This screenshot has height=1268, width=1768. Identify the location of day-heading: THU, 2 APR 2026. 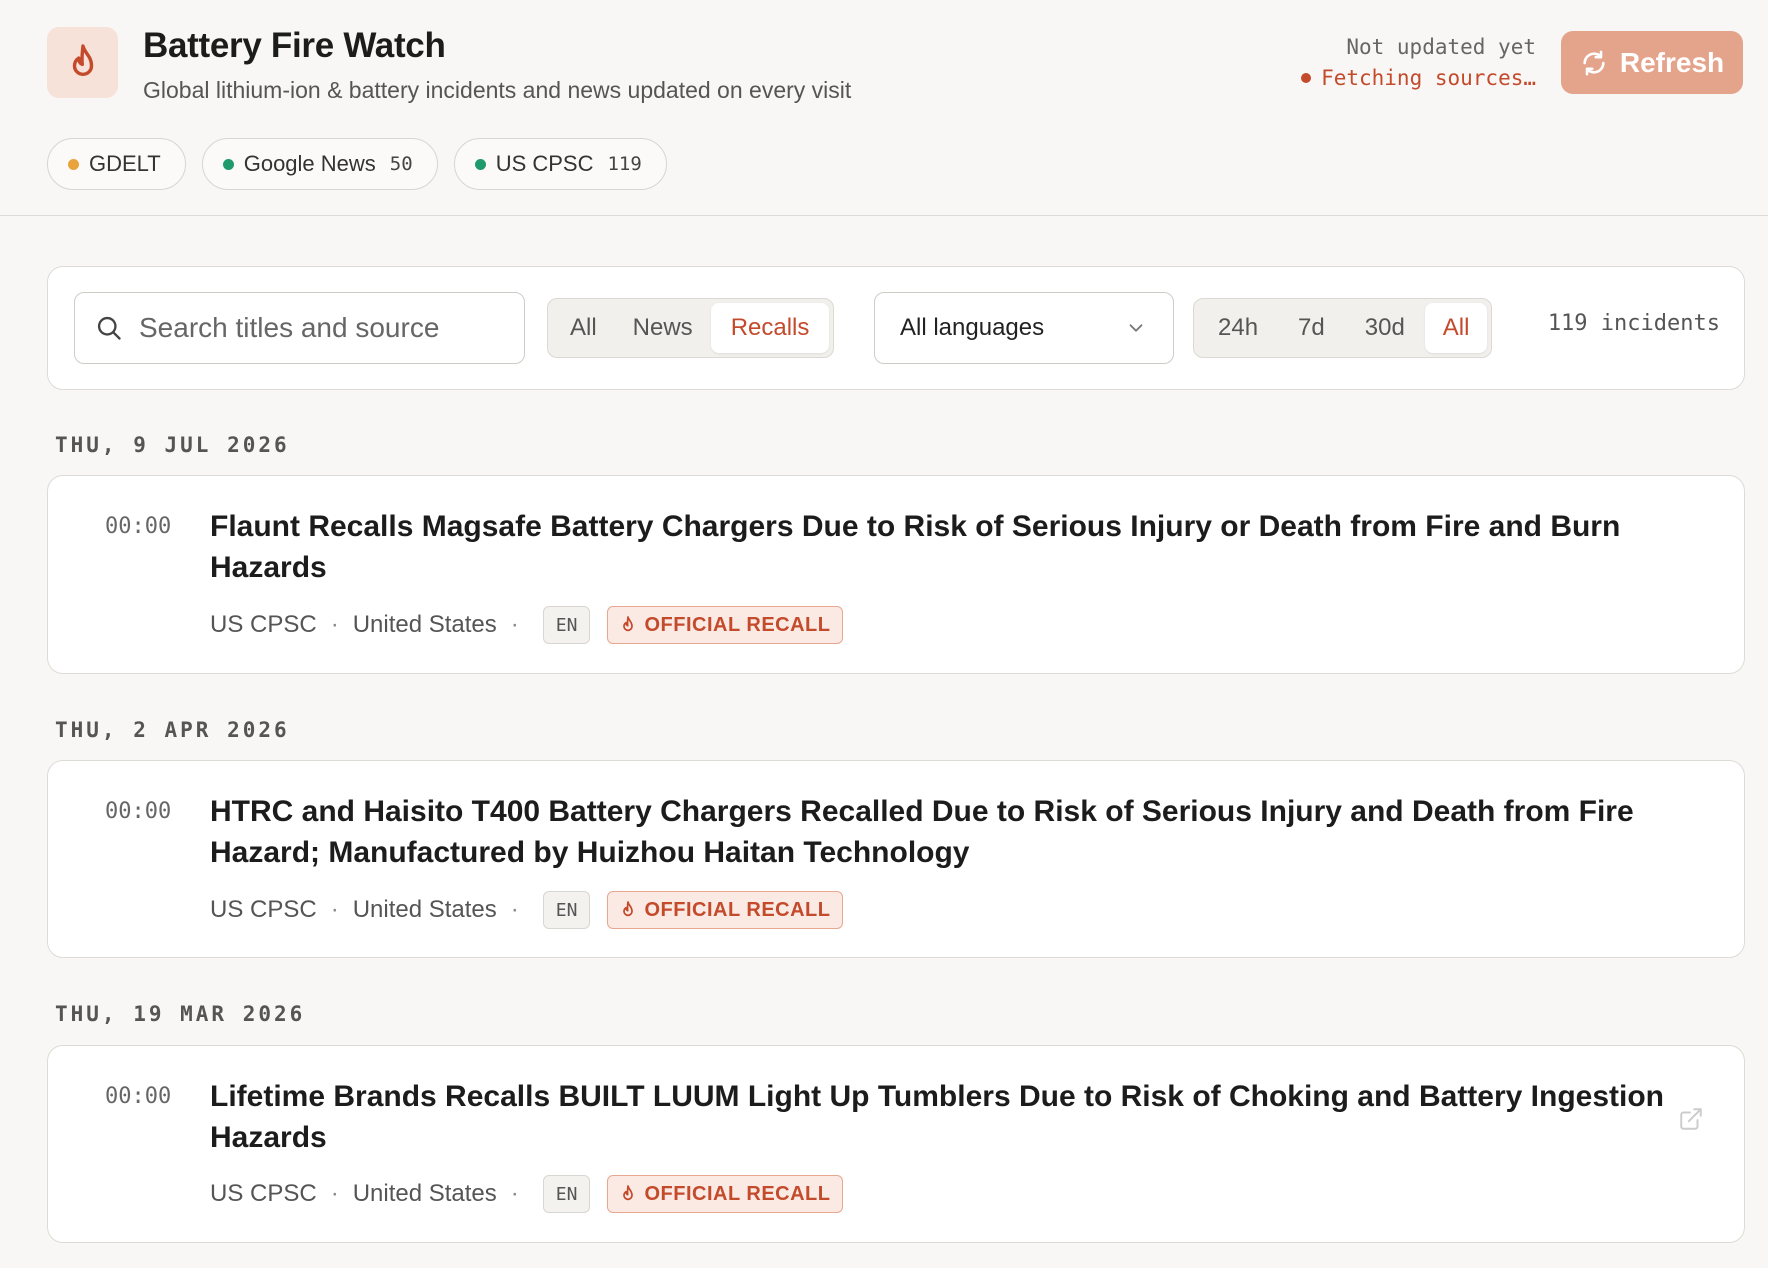
(172, 730).